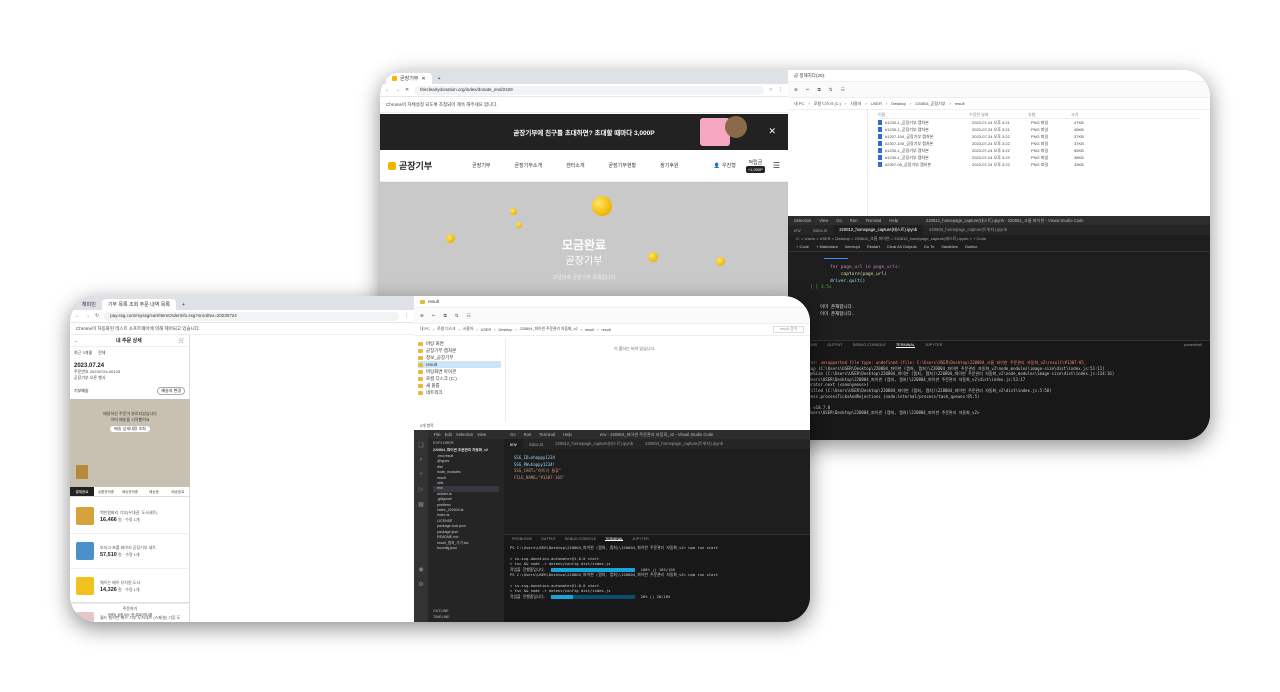 This screenshot has height=692, width=1280. I want to click on toolbar-button: + Markdown, so click(827, 247).